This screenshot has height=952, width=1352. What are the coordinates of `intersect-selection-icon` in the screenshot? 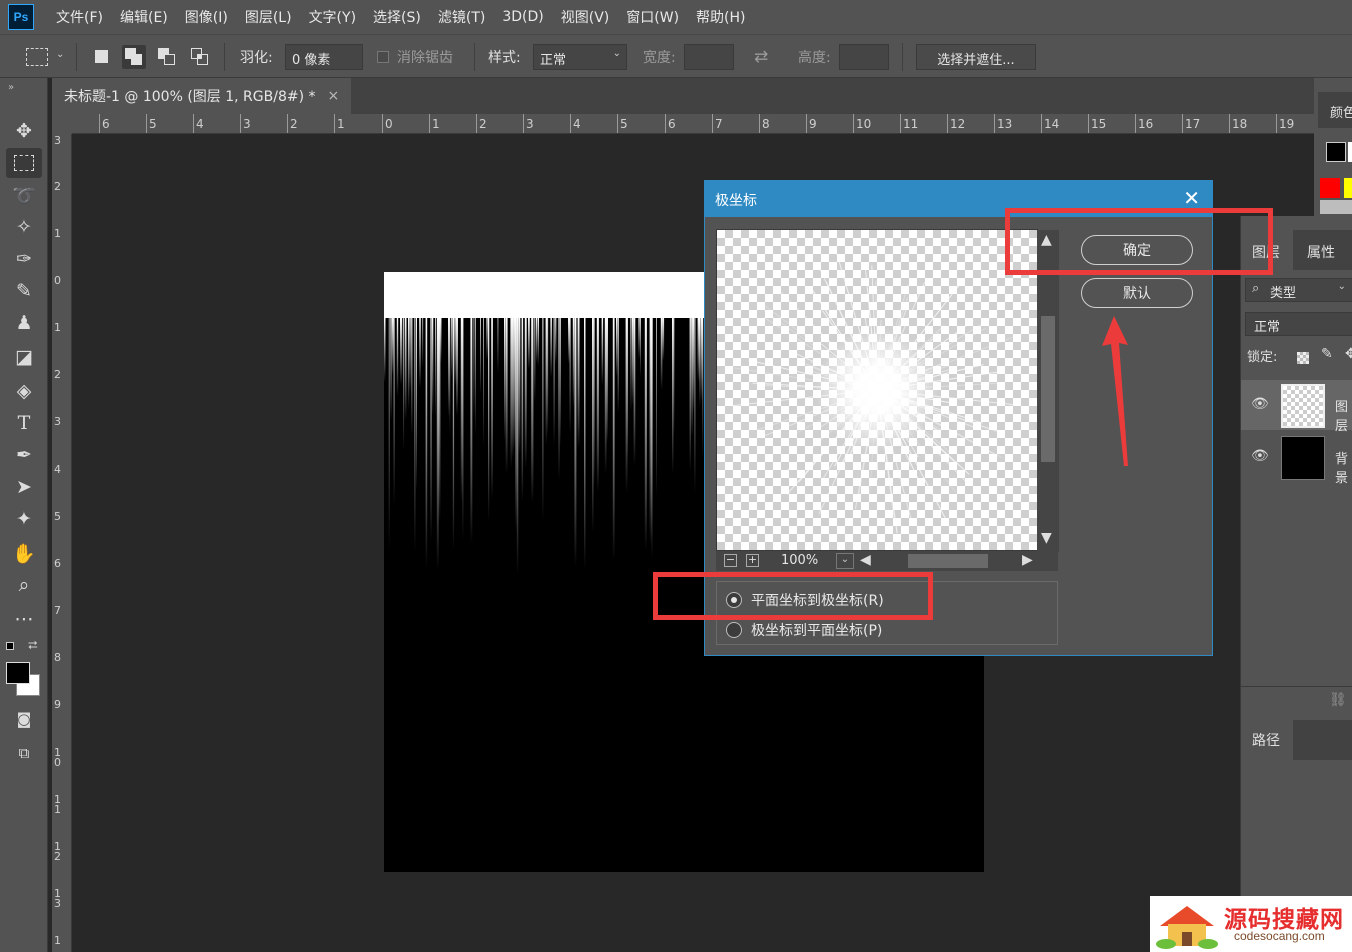 It's located at (200, 57).